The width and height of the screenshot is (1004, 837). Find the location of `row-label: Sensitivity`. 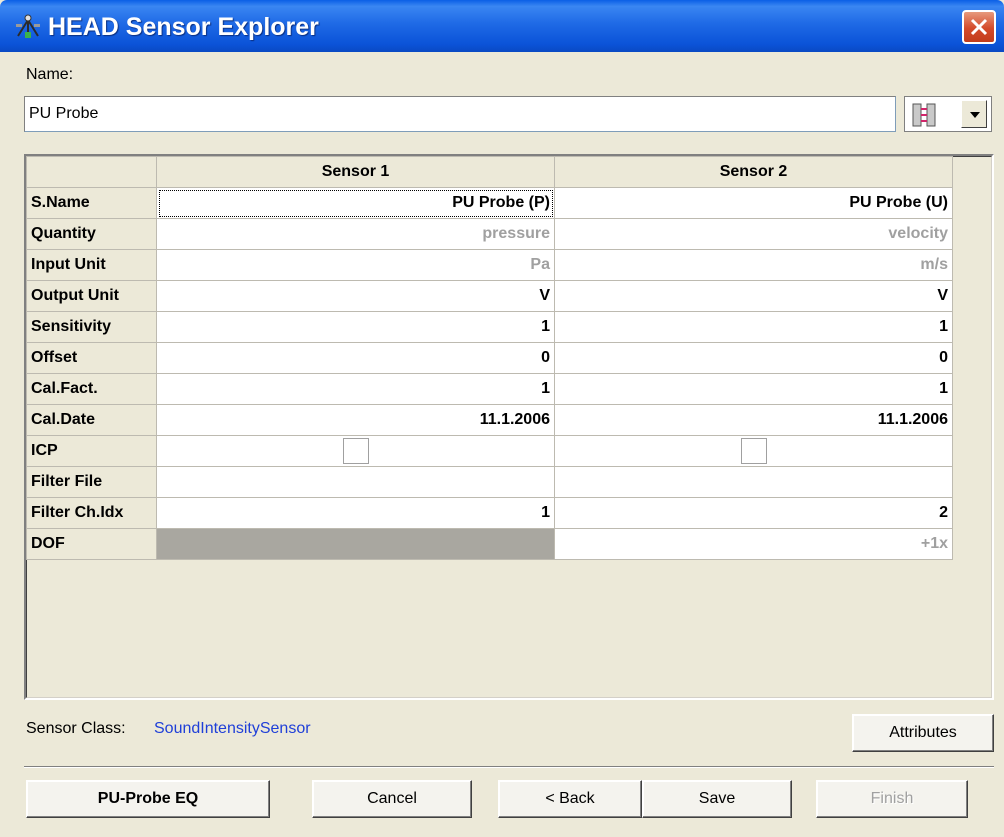

row-label: Sensitivity is located at coordinates (91, 327).